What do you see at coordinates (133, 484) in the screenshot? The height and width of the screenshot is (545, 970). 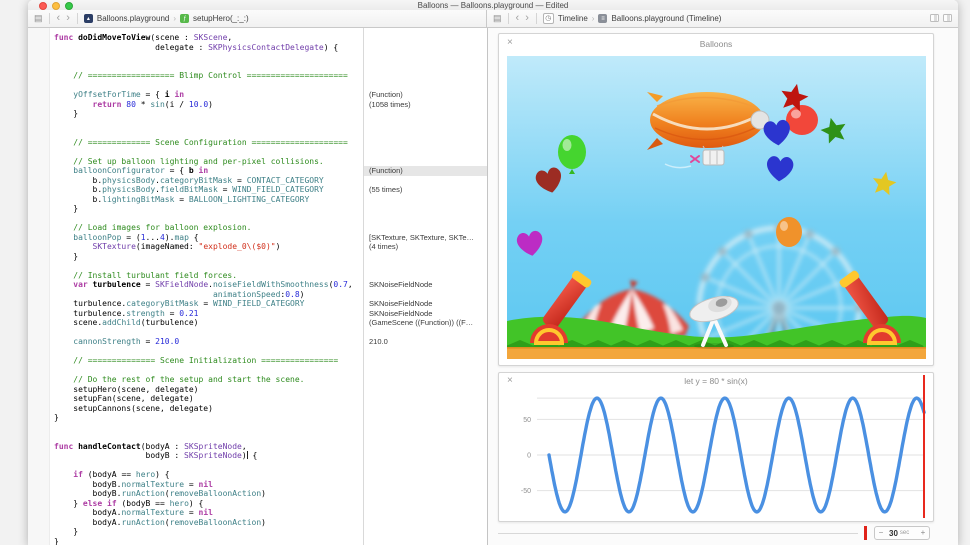 I see `code-line: bodyB.normalTexture = nil` at bounding box center [133, 484].